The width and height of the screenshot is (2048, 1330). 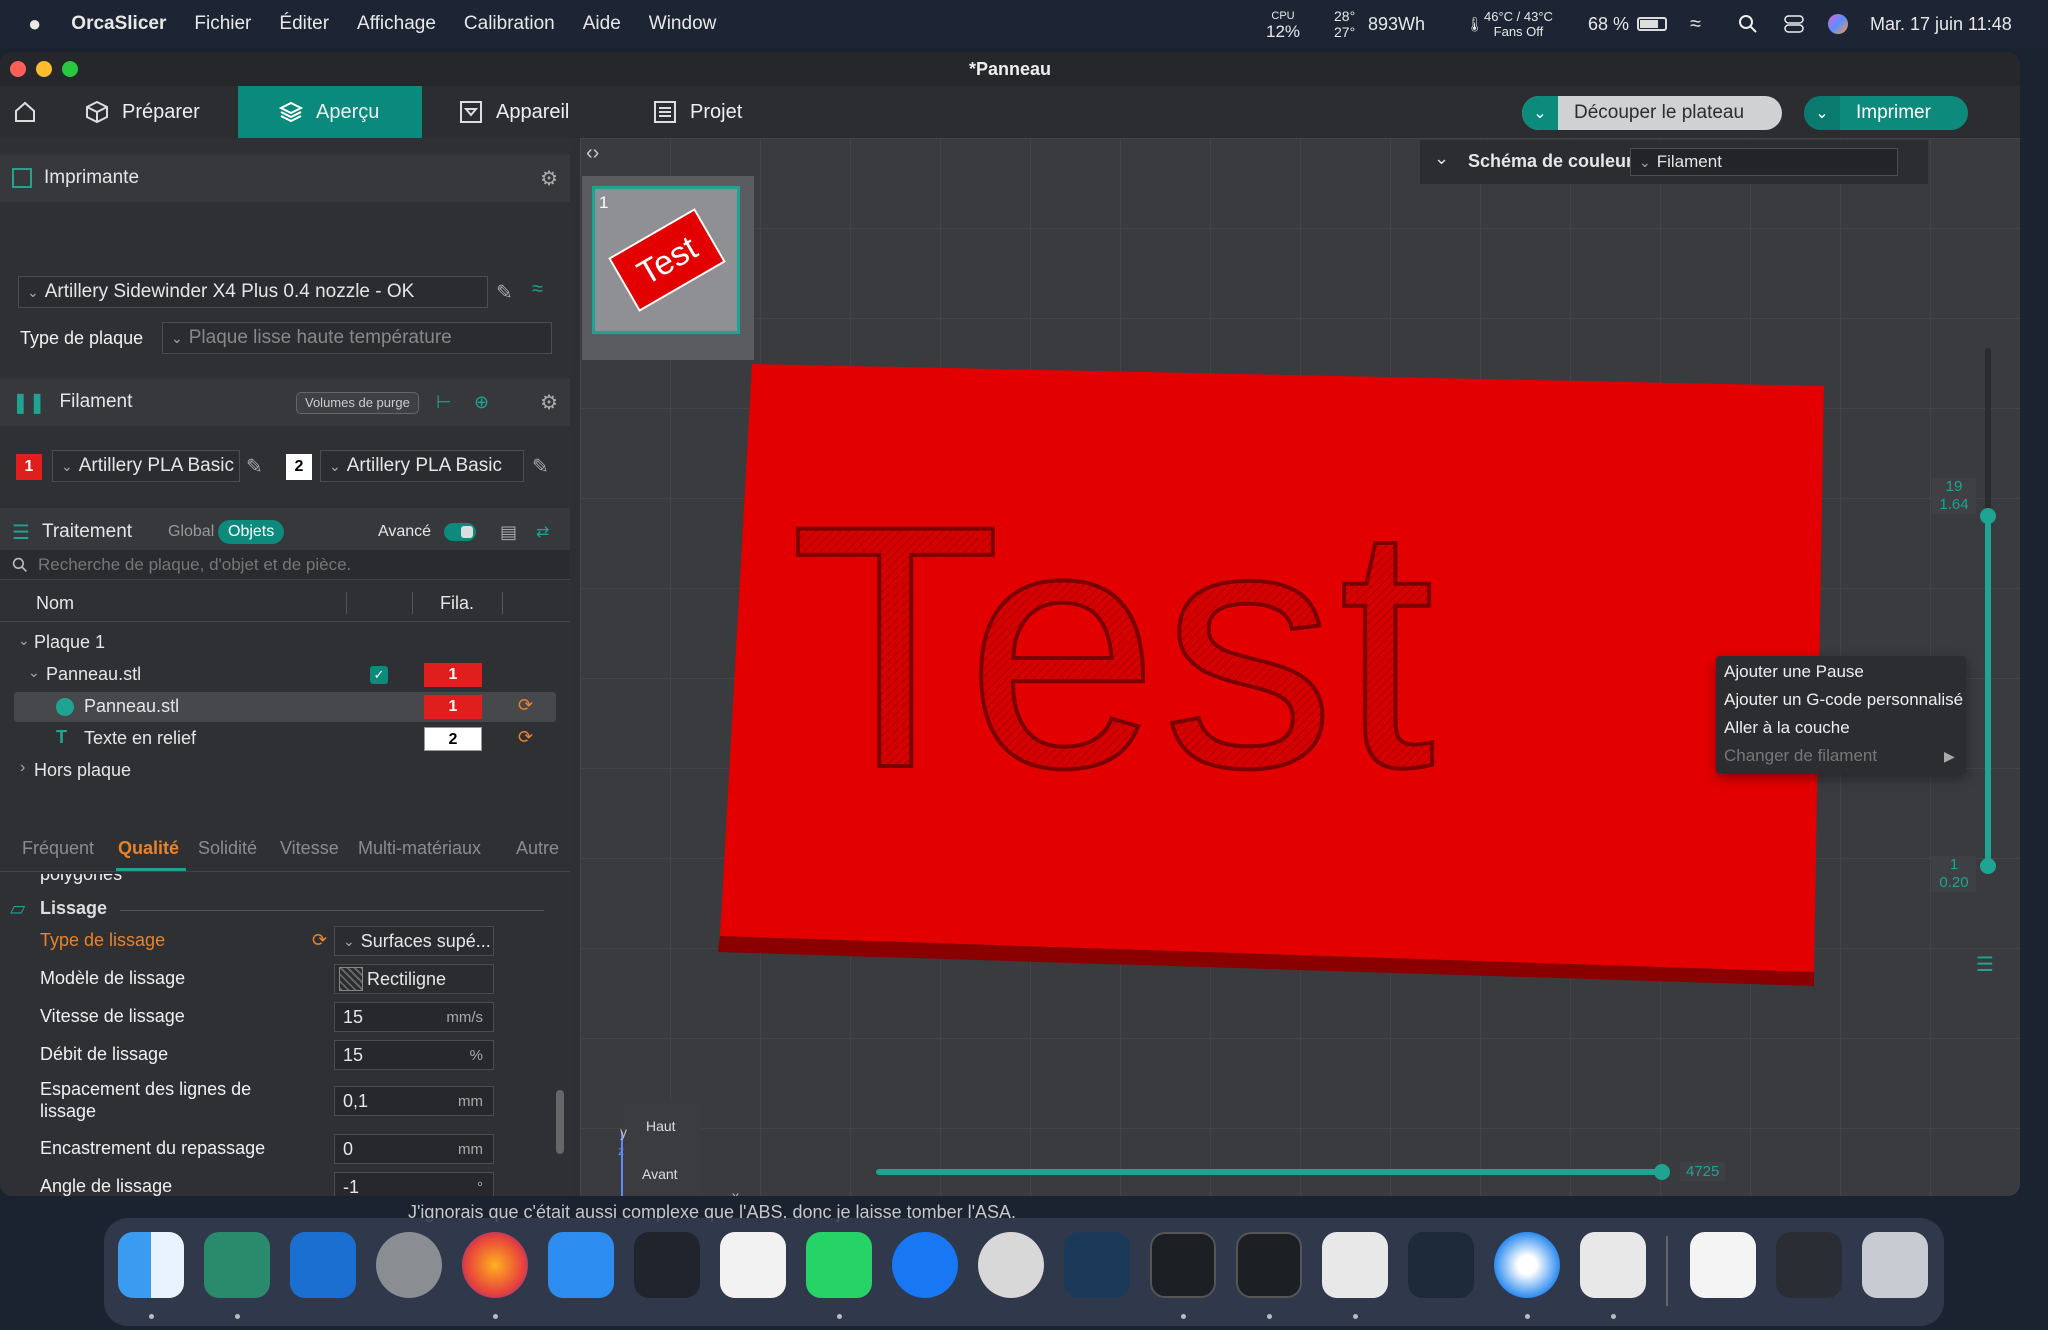 I want to click on tree-row-text: T Texte en relief 2 ⟳, so click(x=285, y=739).